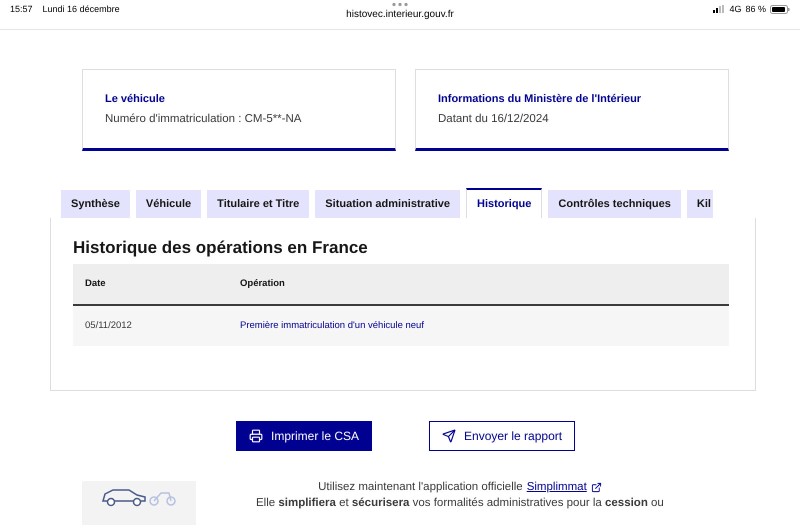 The height and width of the screenshot is (525, 800). Describe the element at coordinates (780, 9) in the screenshot. I see `battery-icon` at that location.